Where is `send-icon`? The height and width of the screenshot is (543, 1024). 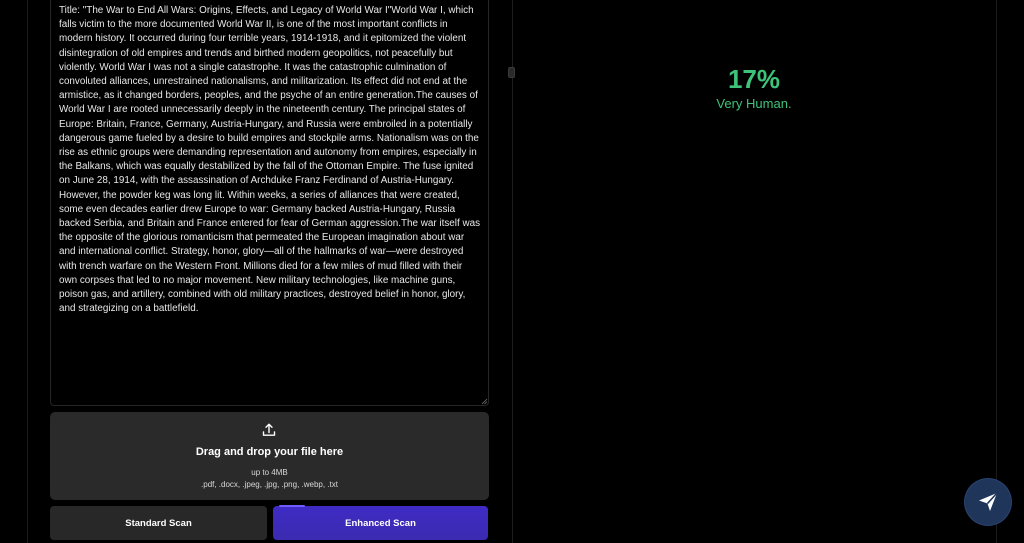
send-icon is located at coordinates (988, 501).